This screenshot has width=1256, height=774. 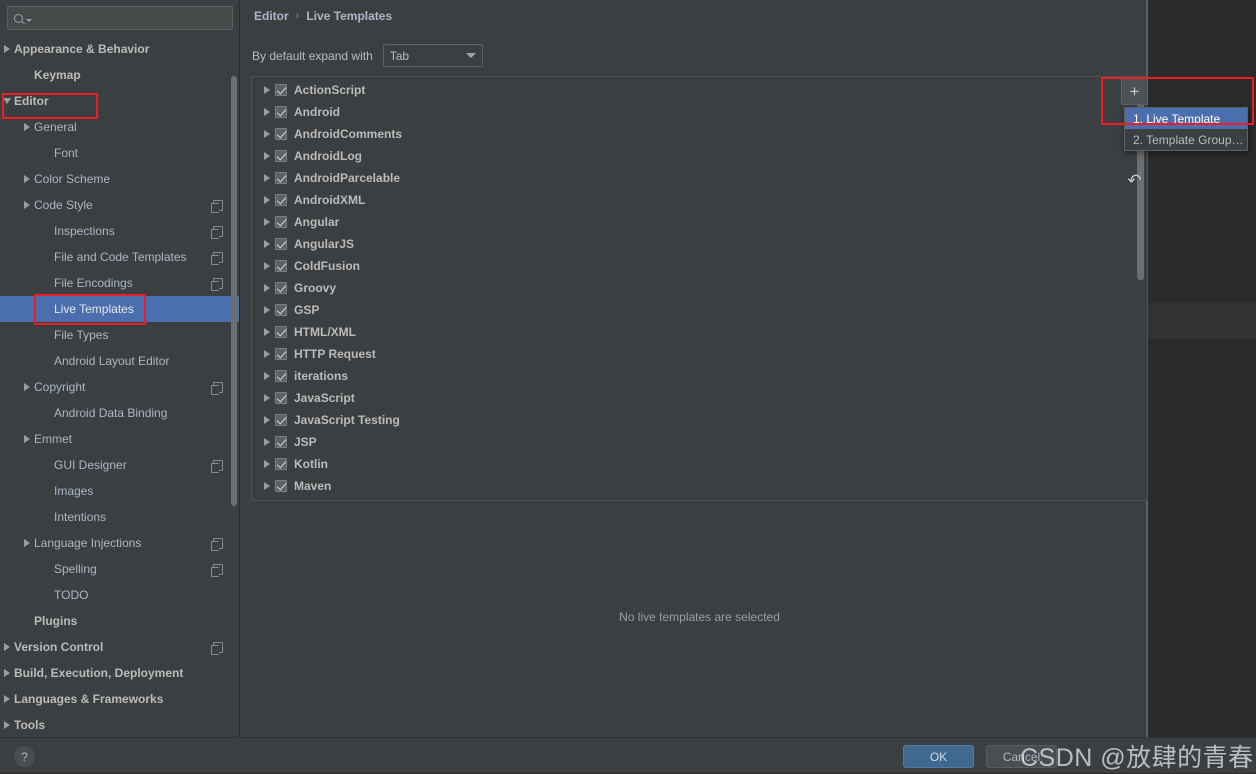 I want to click on sidebar-item-intentions: Intentions, so click(x=119, y=517).